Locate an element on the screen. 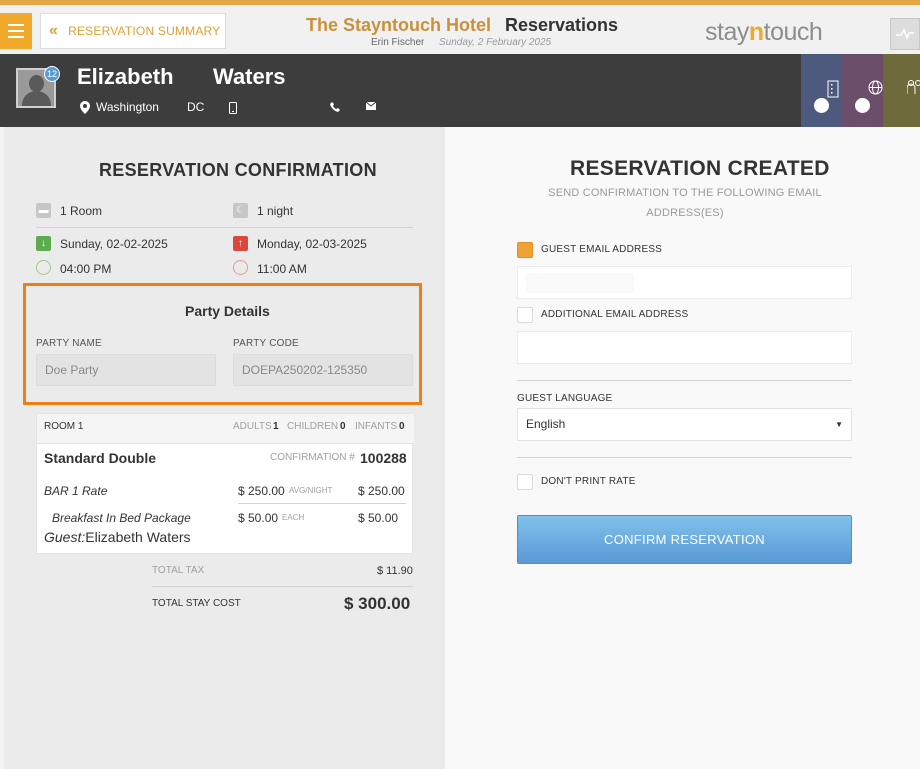 The height and width of the screenshot is (769, 920). adults-count: 1 is located at coordinates (276, 426).